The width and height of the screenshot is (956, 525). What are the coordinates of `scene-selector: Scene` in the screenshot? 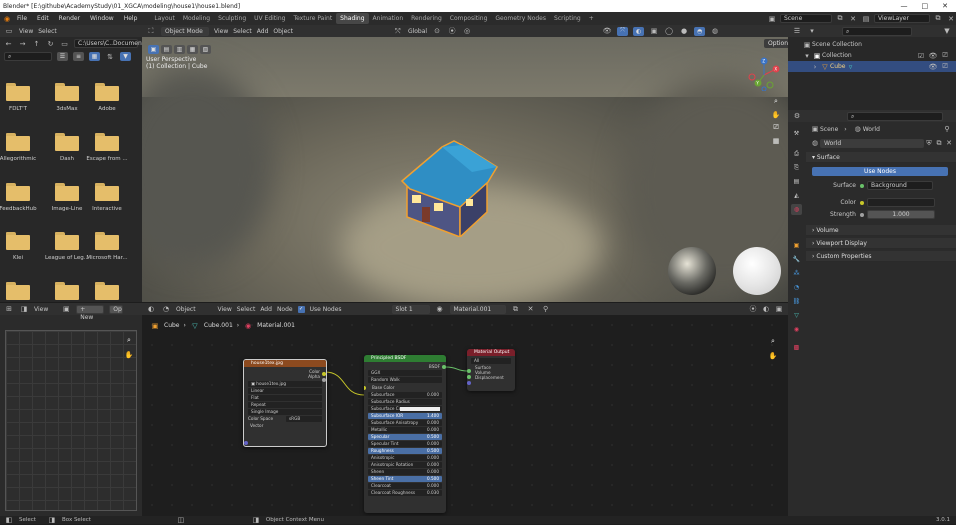 It's located at (806, 18).